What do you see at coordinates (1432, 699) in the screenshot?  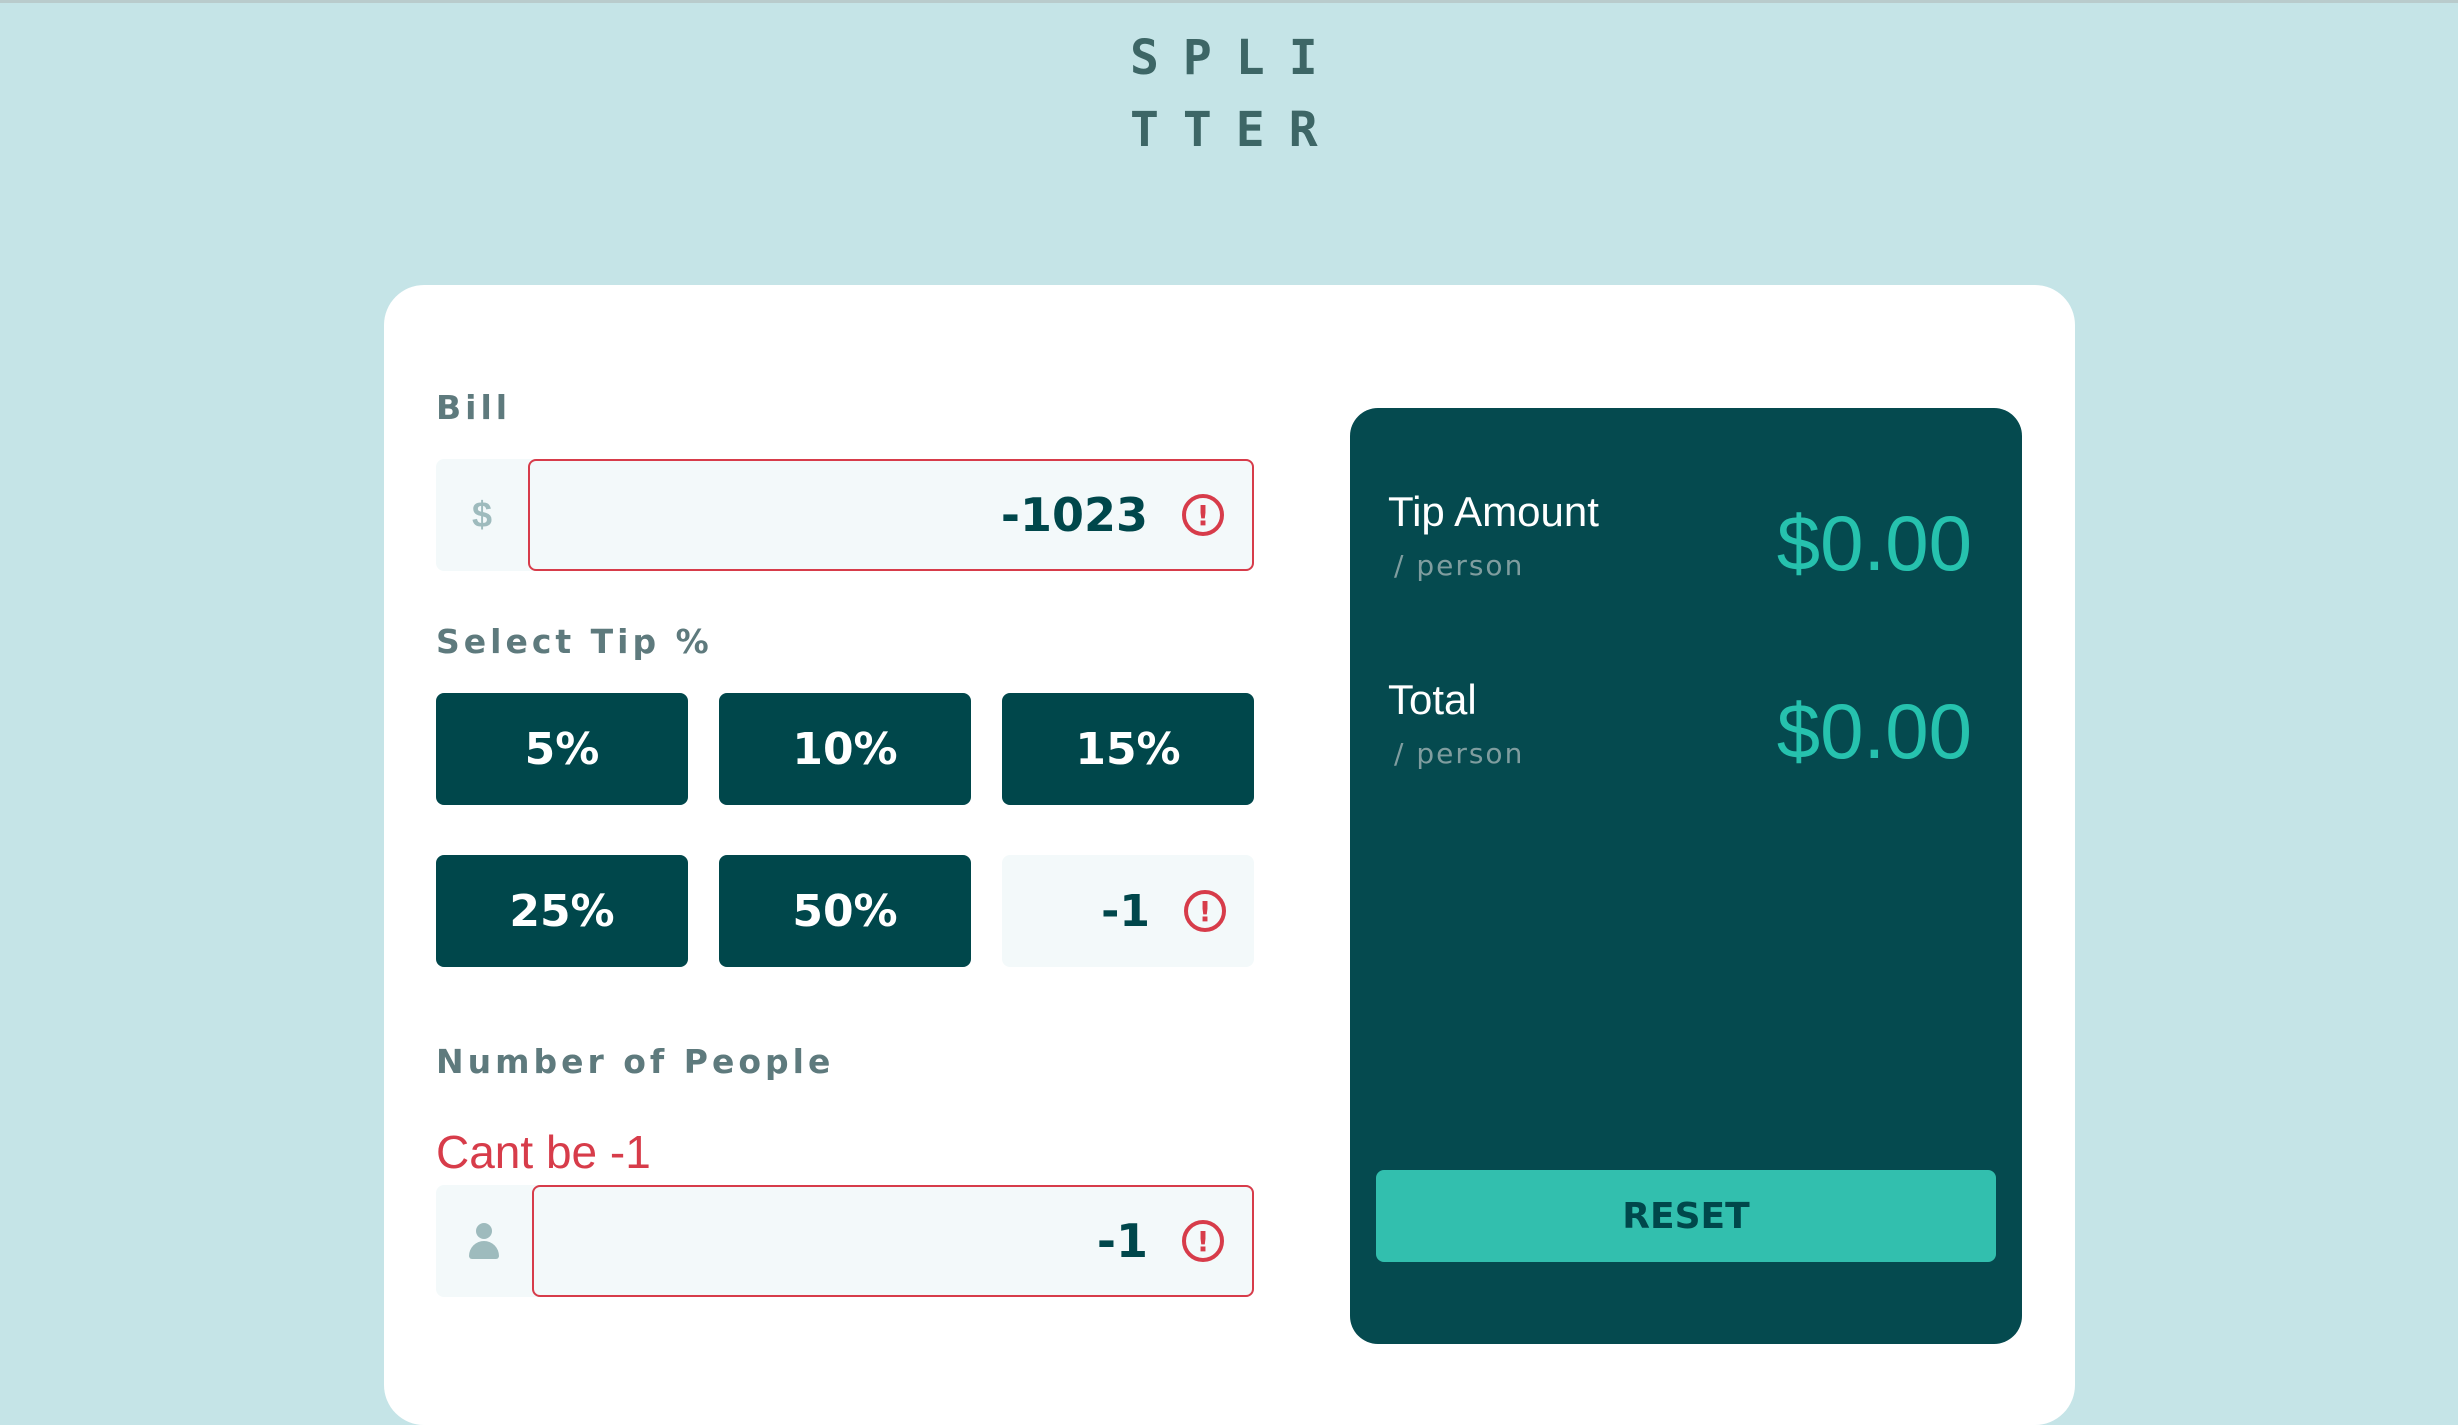 I see `total-label: Total` at bounding box center [1432, 699].